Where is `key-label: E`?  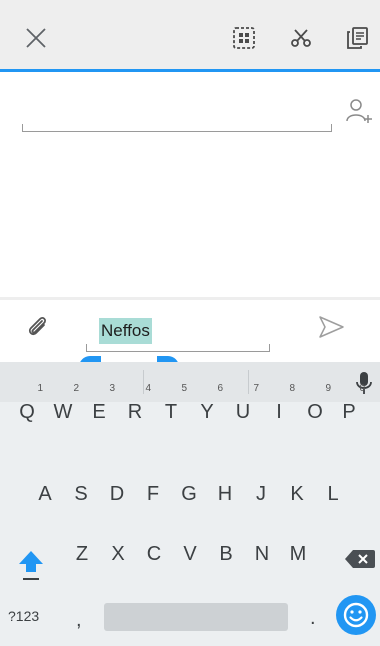 key-label: E is located at coordinates (99, 412).